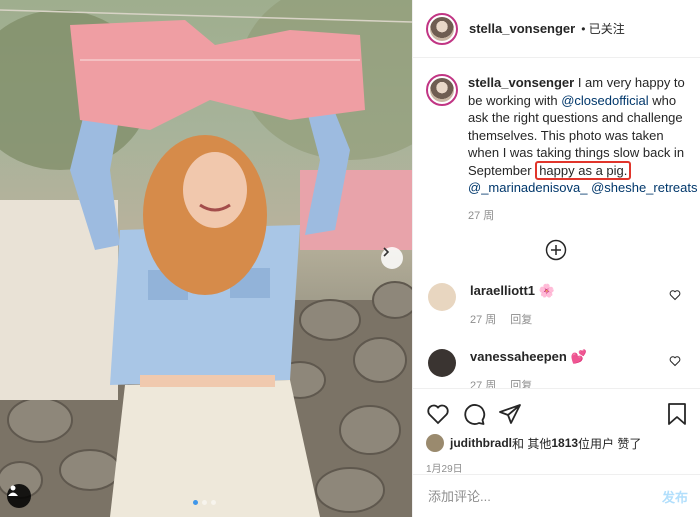 This screenshot has width=700, height=517. I want to click on share-icon, so click(510, 414).